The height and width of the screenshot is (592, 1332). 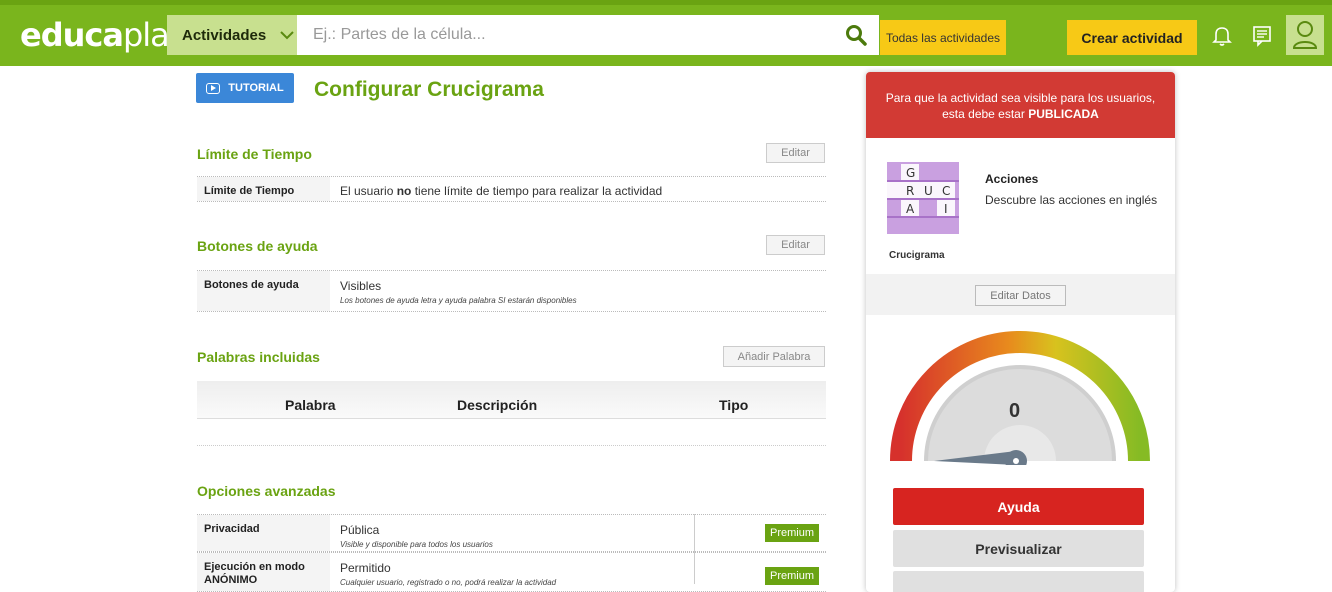 What do you see at coordinates (256, 88) in the screenshot?
I see `tutorial-label: TUTORIAL` at bounding box center [256, 88].